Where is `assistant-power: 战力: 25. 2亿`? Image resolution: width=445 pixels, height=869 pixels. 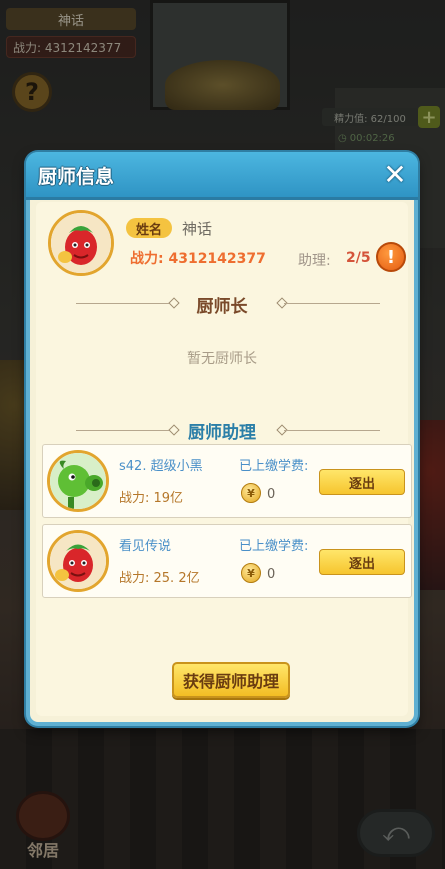 assistant-power: 战力: 25. 2亿 is located at coordinates (159, 578).